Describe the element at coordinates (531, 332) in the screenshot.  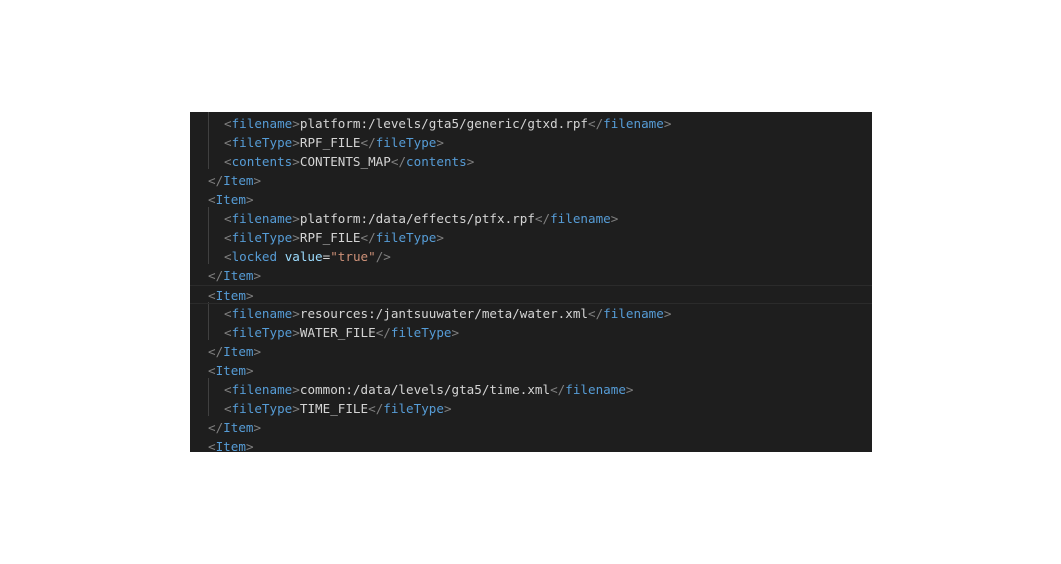
I see `code-line: <fileType>WATER_FILE</fileType>` at that location.